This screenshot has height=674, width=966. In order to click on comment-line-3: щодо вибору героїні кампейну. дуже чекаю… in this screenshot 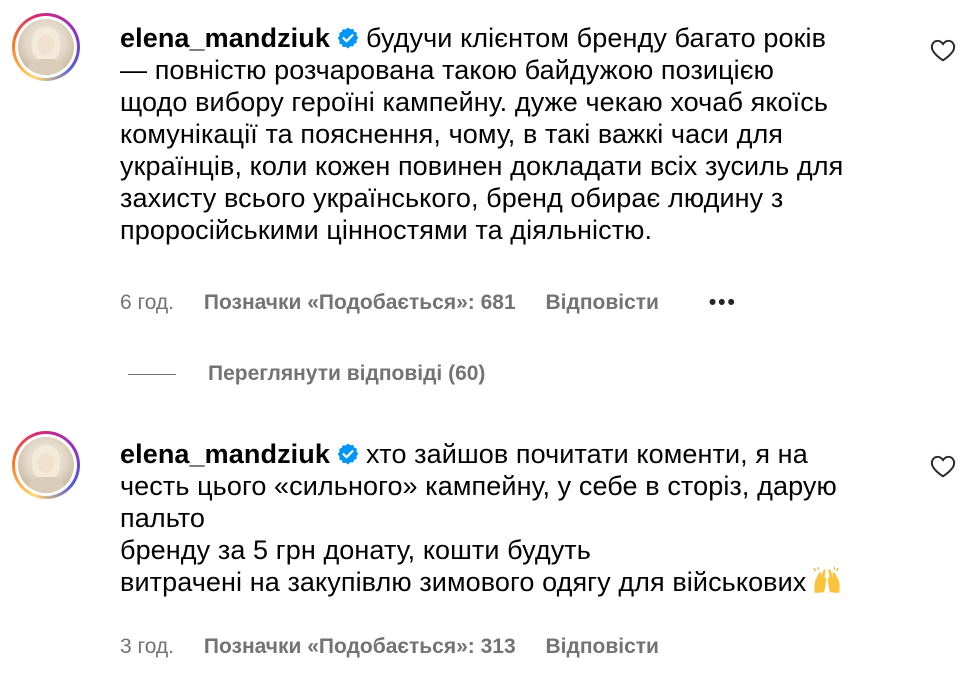, I will do `click(474, 102)`.